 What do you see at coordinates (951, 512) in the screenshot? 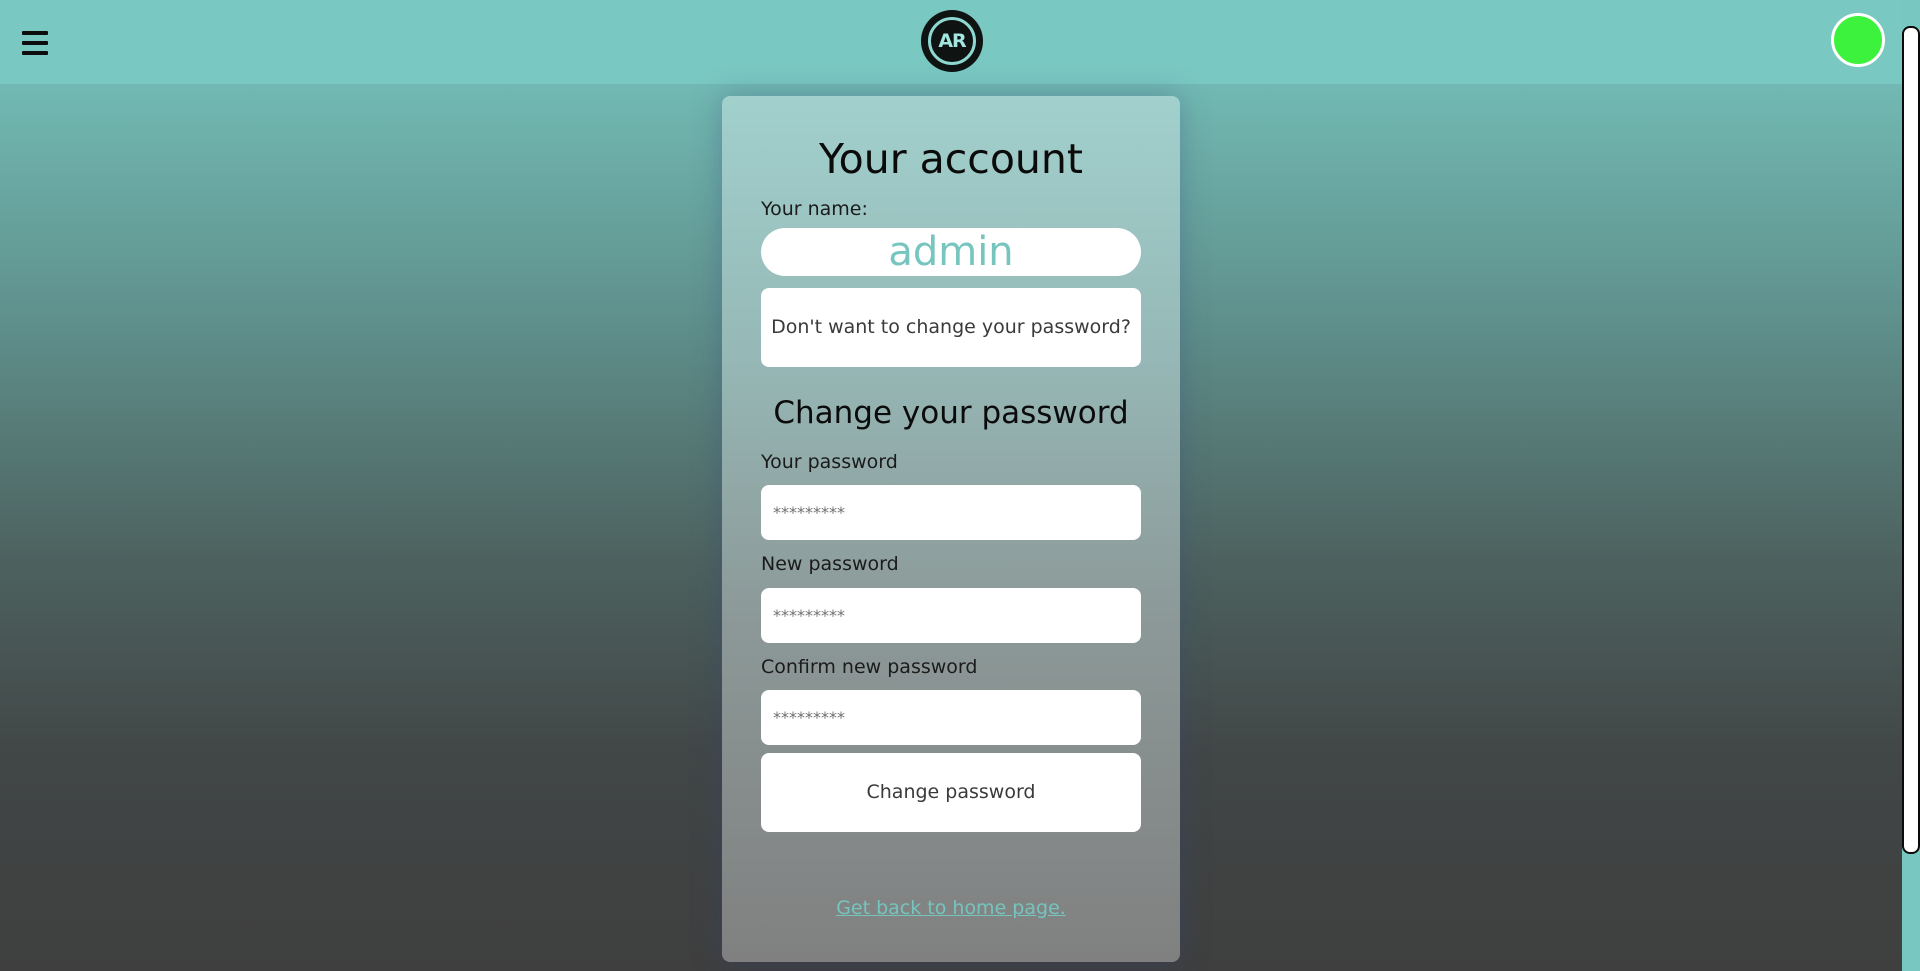
I see `current-password-input: *********` at bounding box center [951, 512].